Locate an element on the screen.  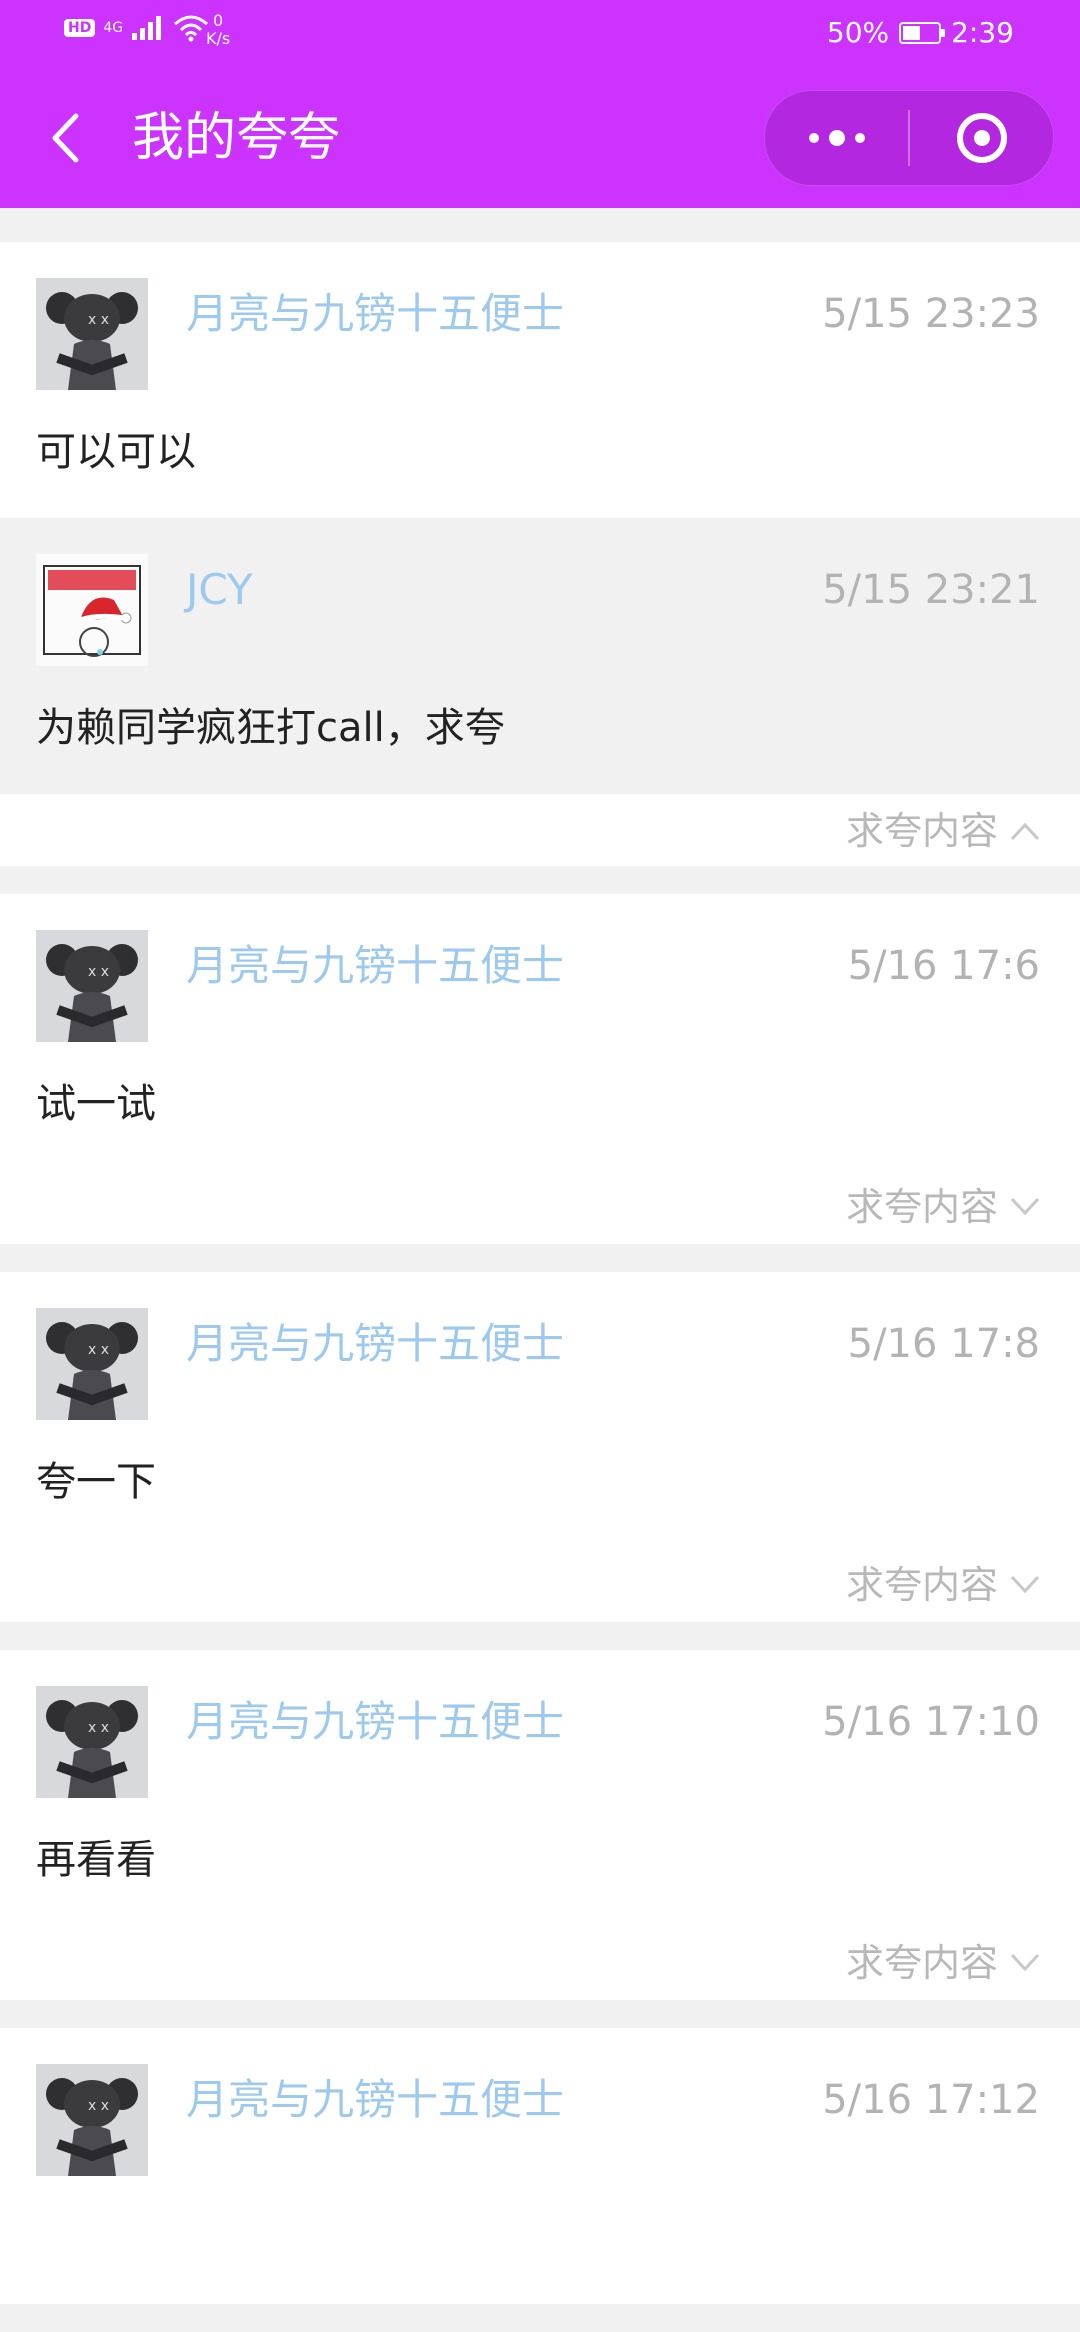
battery-level is located at coordinates (912, 32).